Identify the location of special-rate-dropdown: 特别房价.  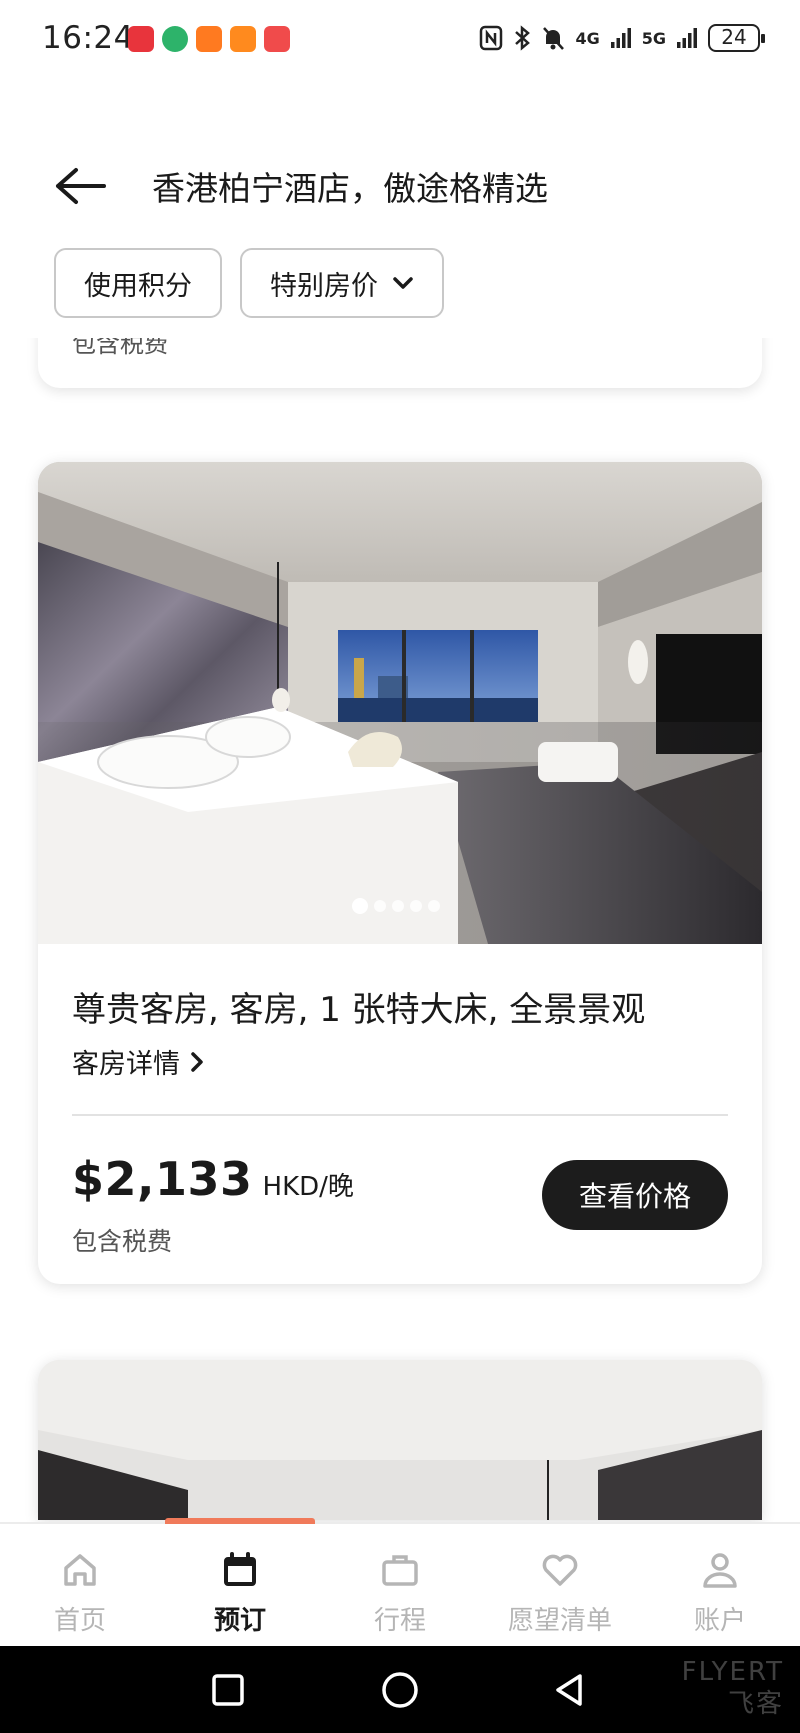
(342, 283).